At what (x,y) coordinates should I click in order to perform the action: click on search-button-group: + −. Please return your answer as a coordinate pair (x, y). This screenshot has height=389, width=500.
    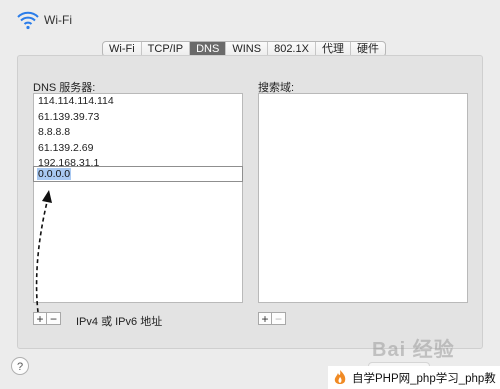
    Looking at the image, I should click on (272, 318).